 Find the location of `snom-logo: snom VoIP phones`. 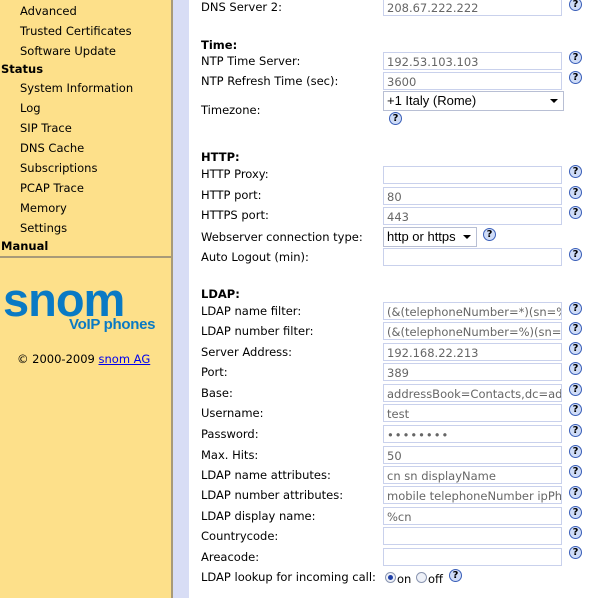

snom-logo: snom VoIP phones is located at coordinates (79, 303).